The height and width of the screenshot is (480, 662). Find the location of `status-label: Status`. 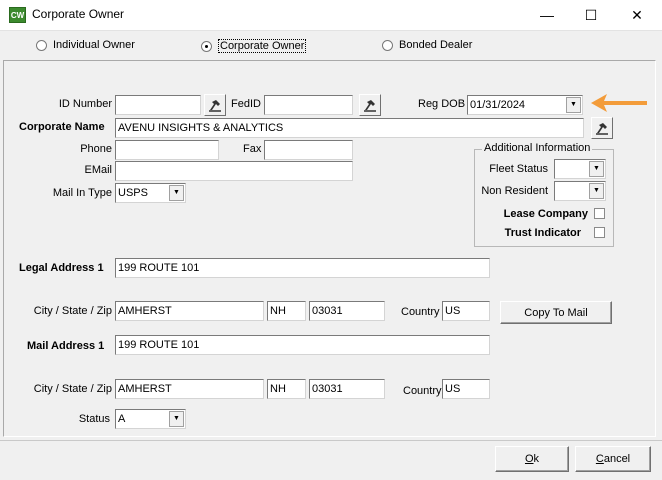

status-label: Status is located at coordinates (94, 419).